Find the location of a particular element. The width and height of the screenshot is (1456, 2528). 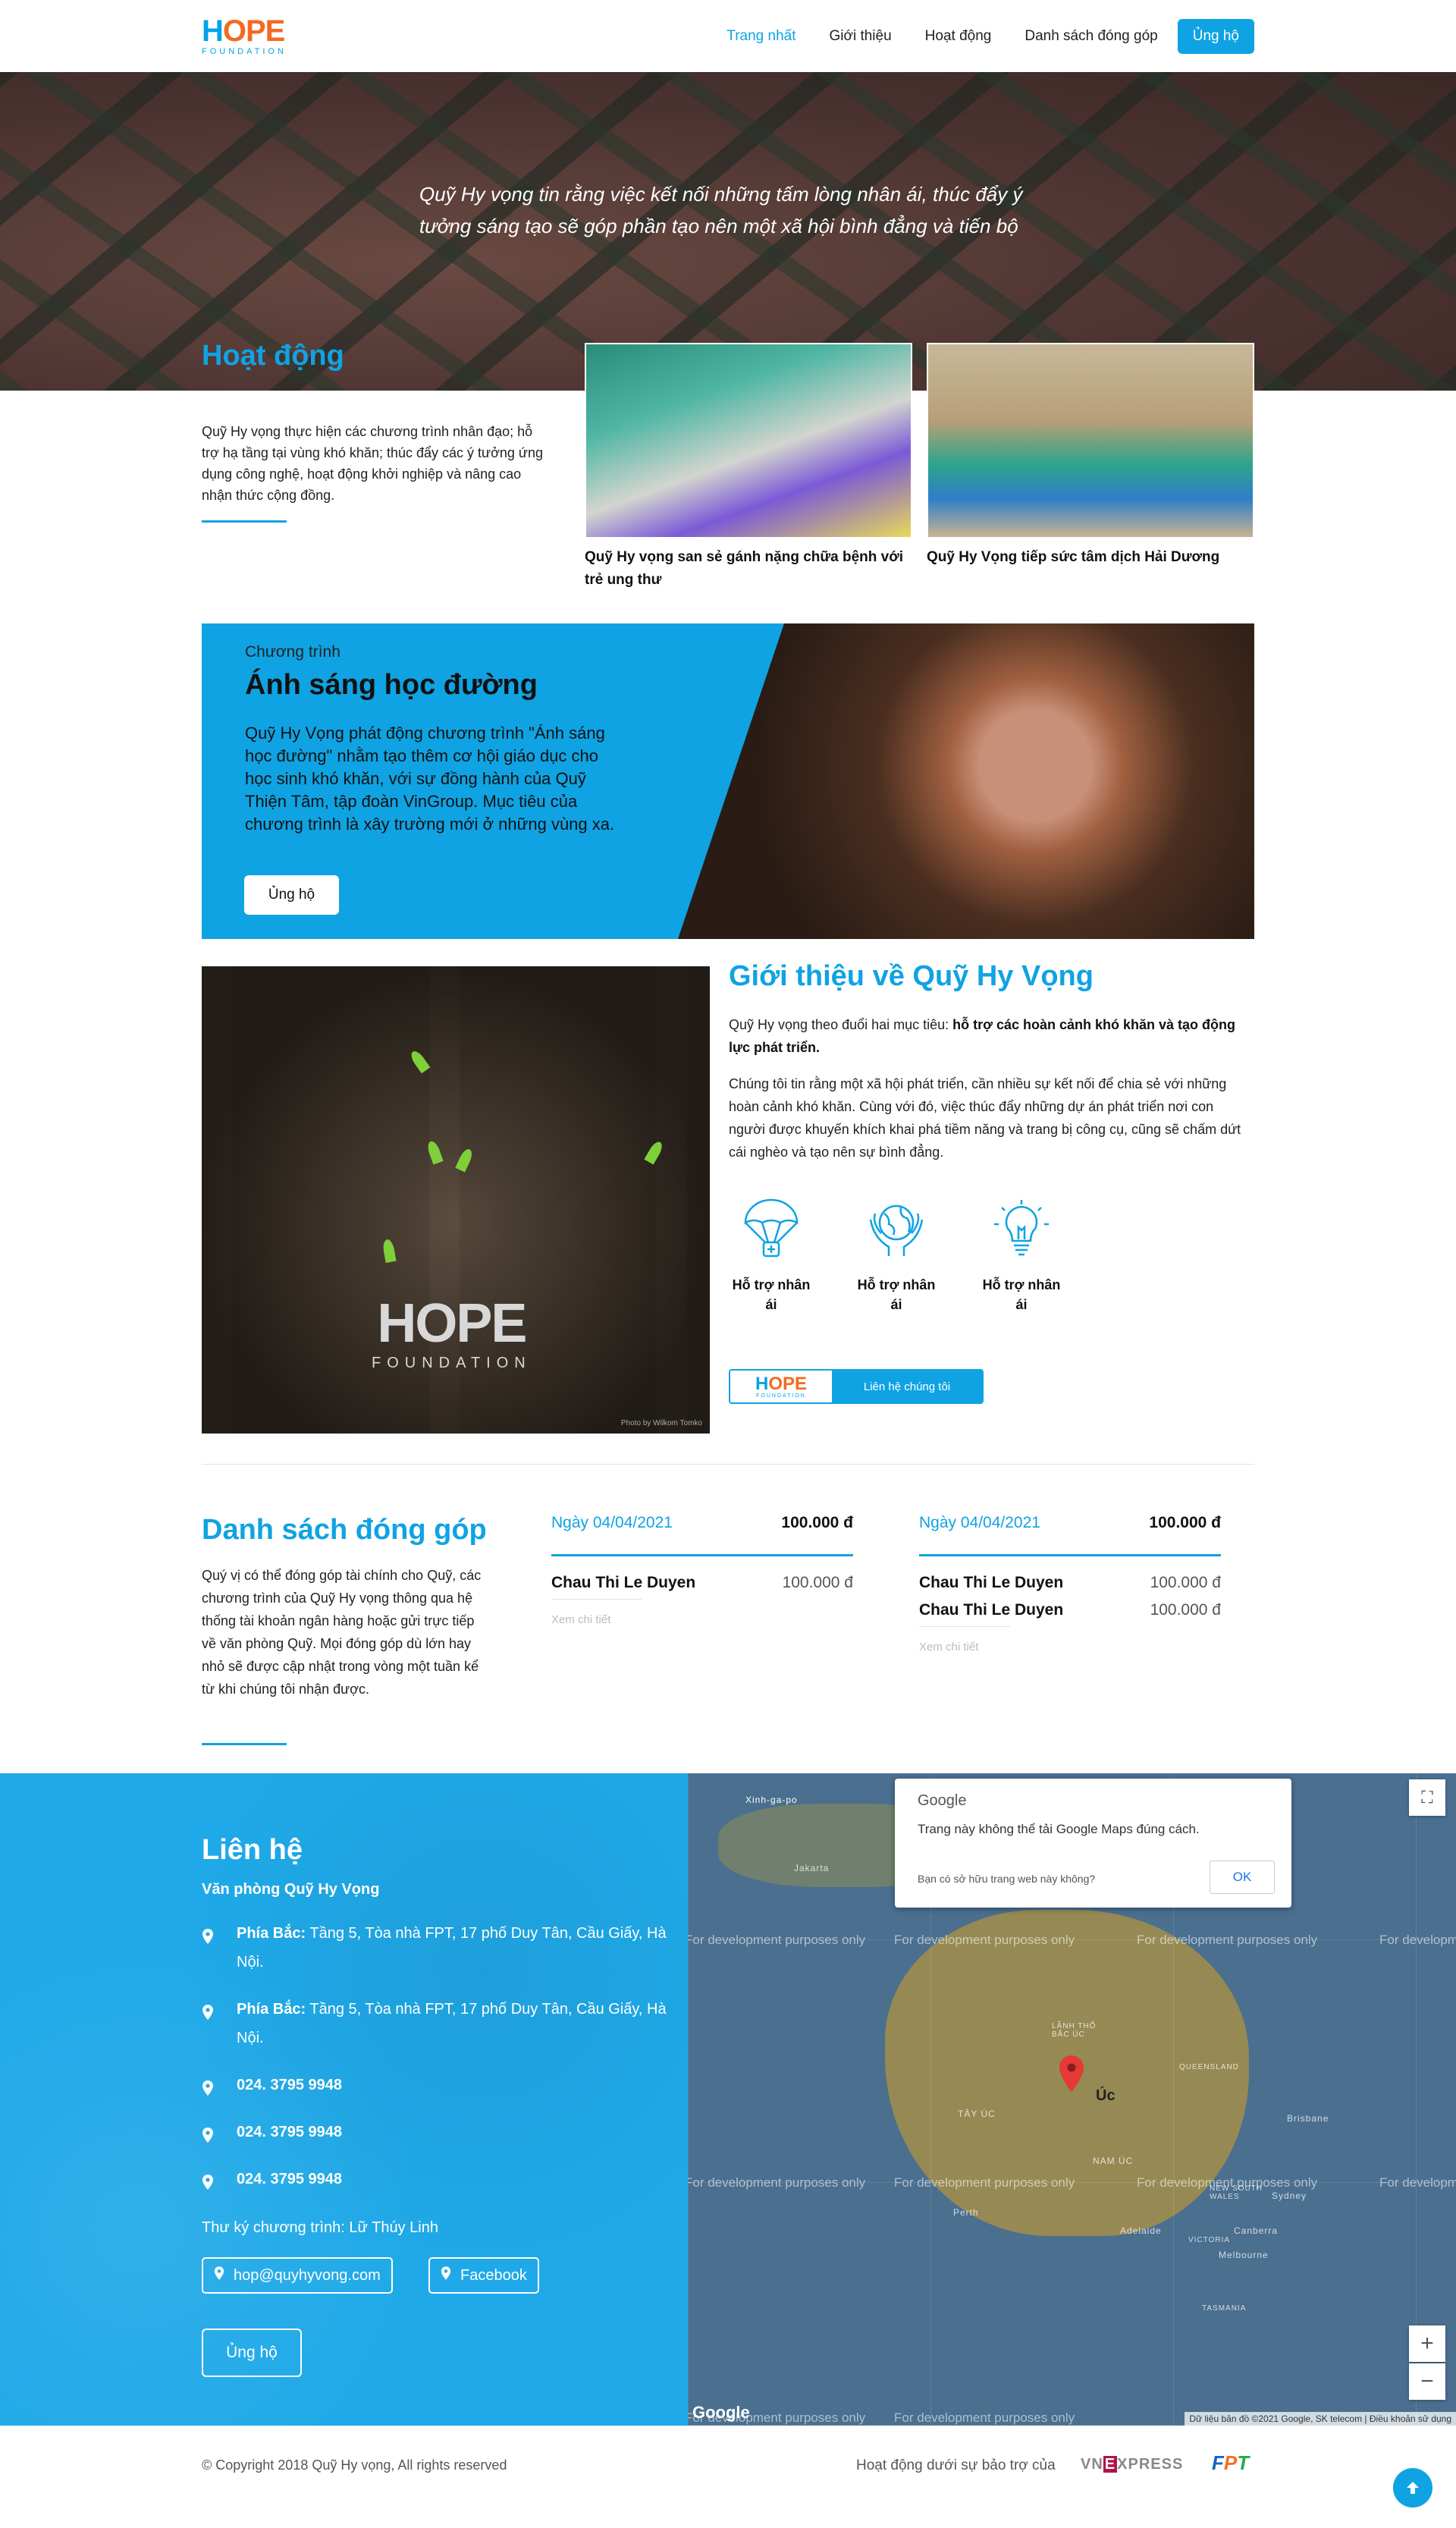

map-label: Melbourne is located at coordinates (1244, 2255).